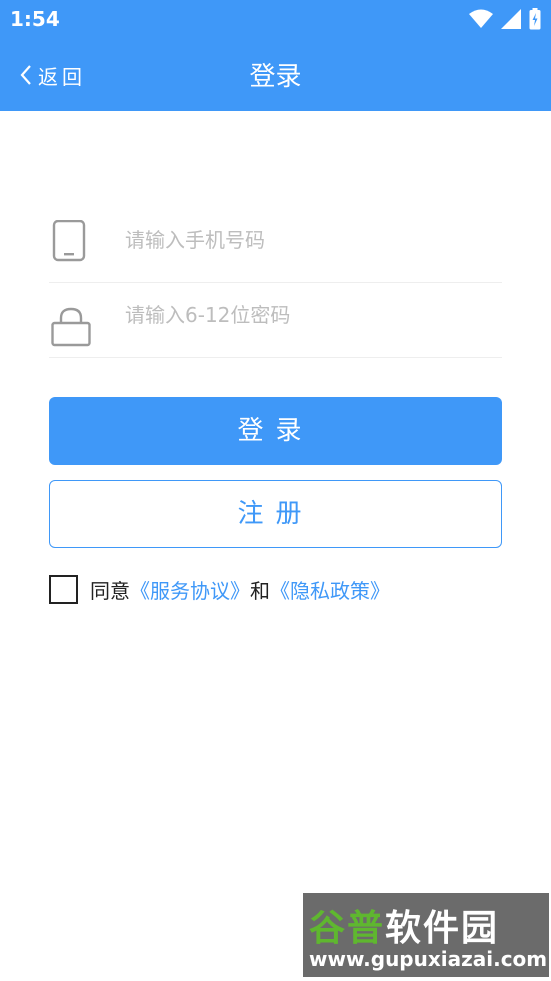  Describe the element at coordinates (481, 18) in the screenshot. I see `wifi-icon` at that location.